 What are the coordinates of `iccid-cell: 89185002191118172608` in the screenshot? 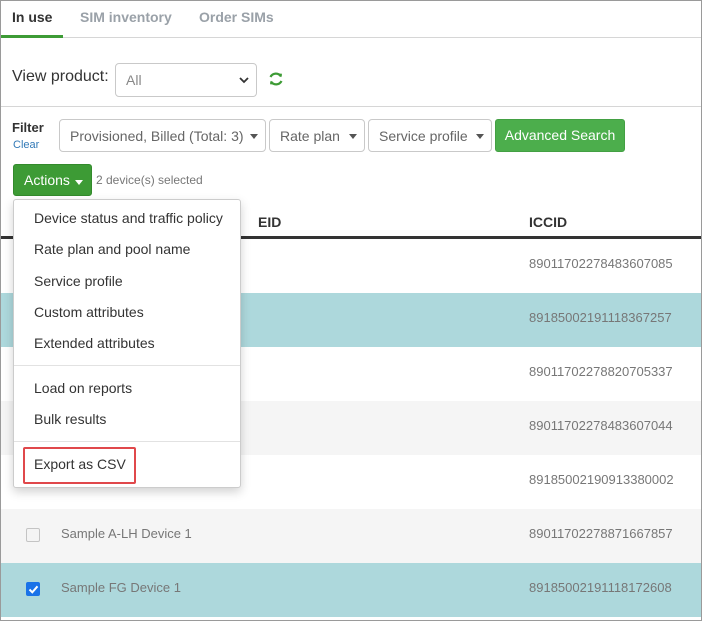 It's located at (600, 587).